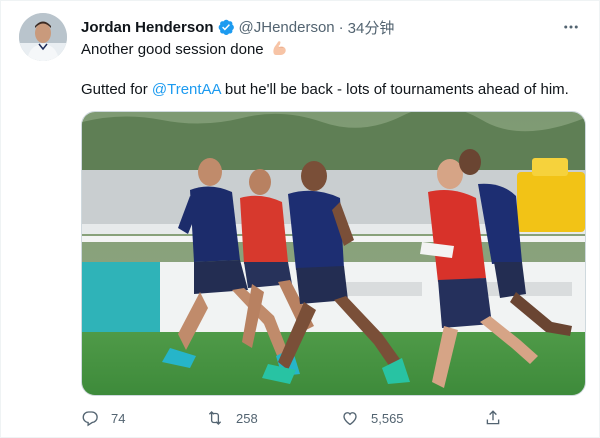 The width and height of the screenshot is (600, 438). I want to click on avatar-image, so click(43, 37).